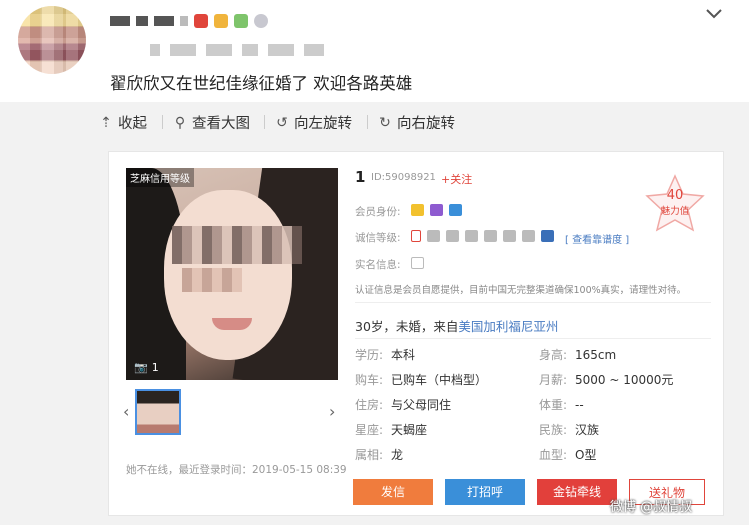 Image resolution: width=749 pixels, height=525 pixels. What do you see at coordinates (433, 236) in the screenshot?
I see `mail-icon` at bounding box center [433, 236].